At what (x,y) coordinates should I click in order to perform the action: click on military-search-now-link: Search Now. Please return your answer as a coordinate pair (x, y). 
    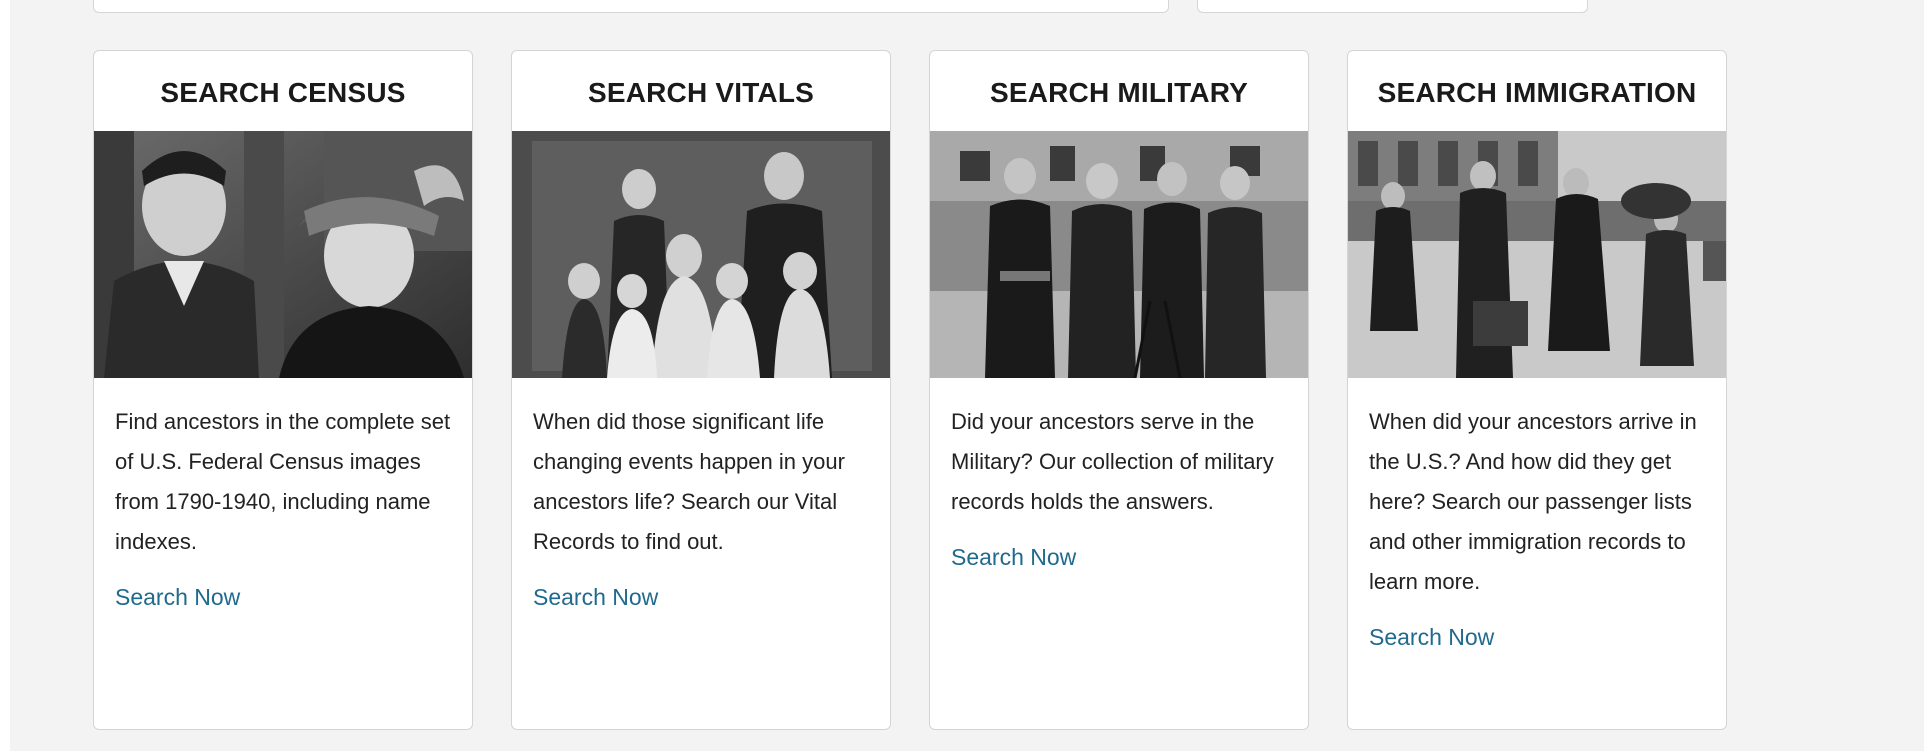
    Looking at the image, I should click on (1013, 557).